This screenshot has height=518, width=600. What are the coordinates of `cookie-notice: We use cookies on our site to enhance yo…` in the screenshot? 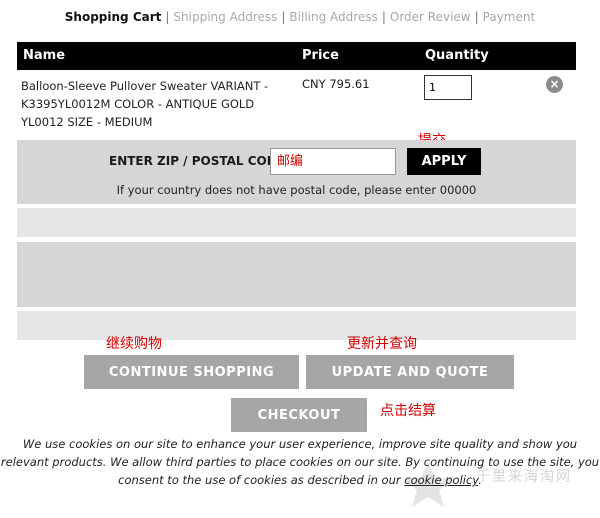 It's located at (300, 462).